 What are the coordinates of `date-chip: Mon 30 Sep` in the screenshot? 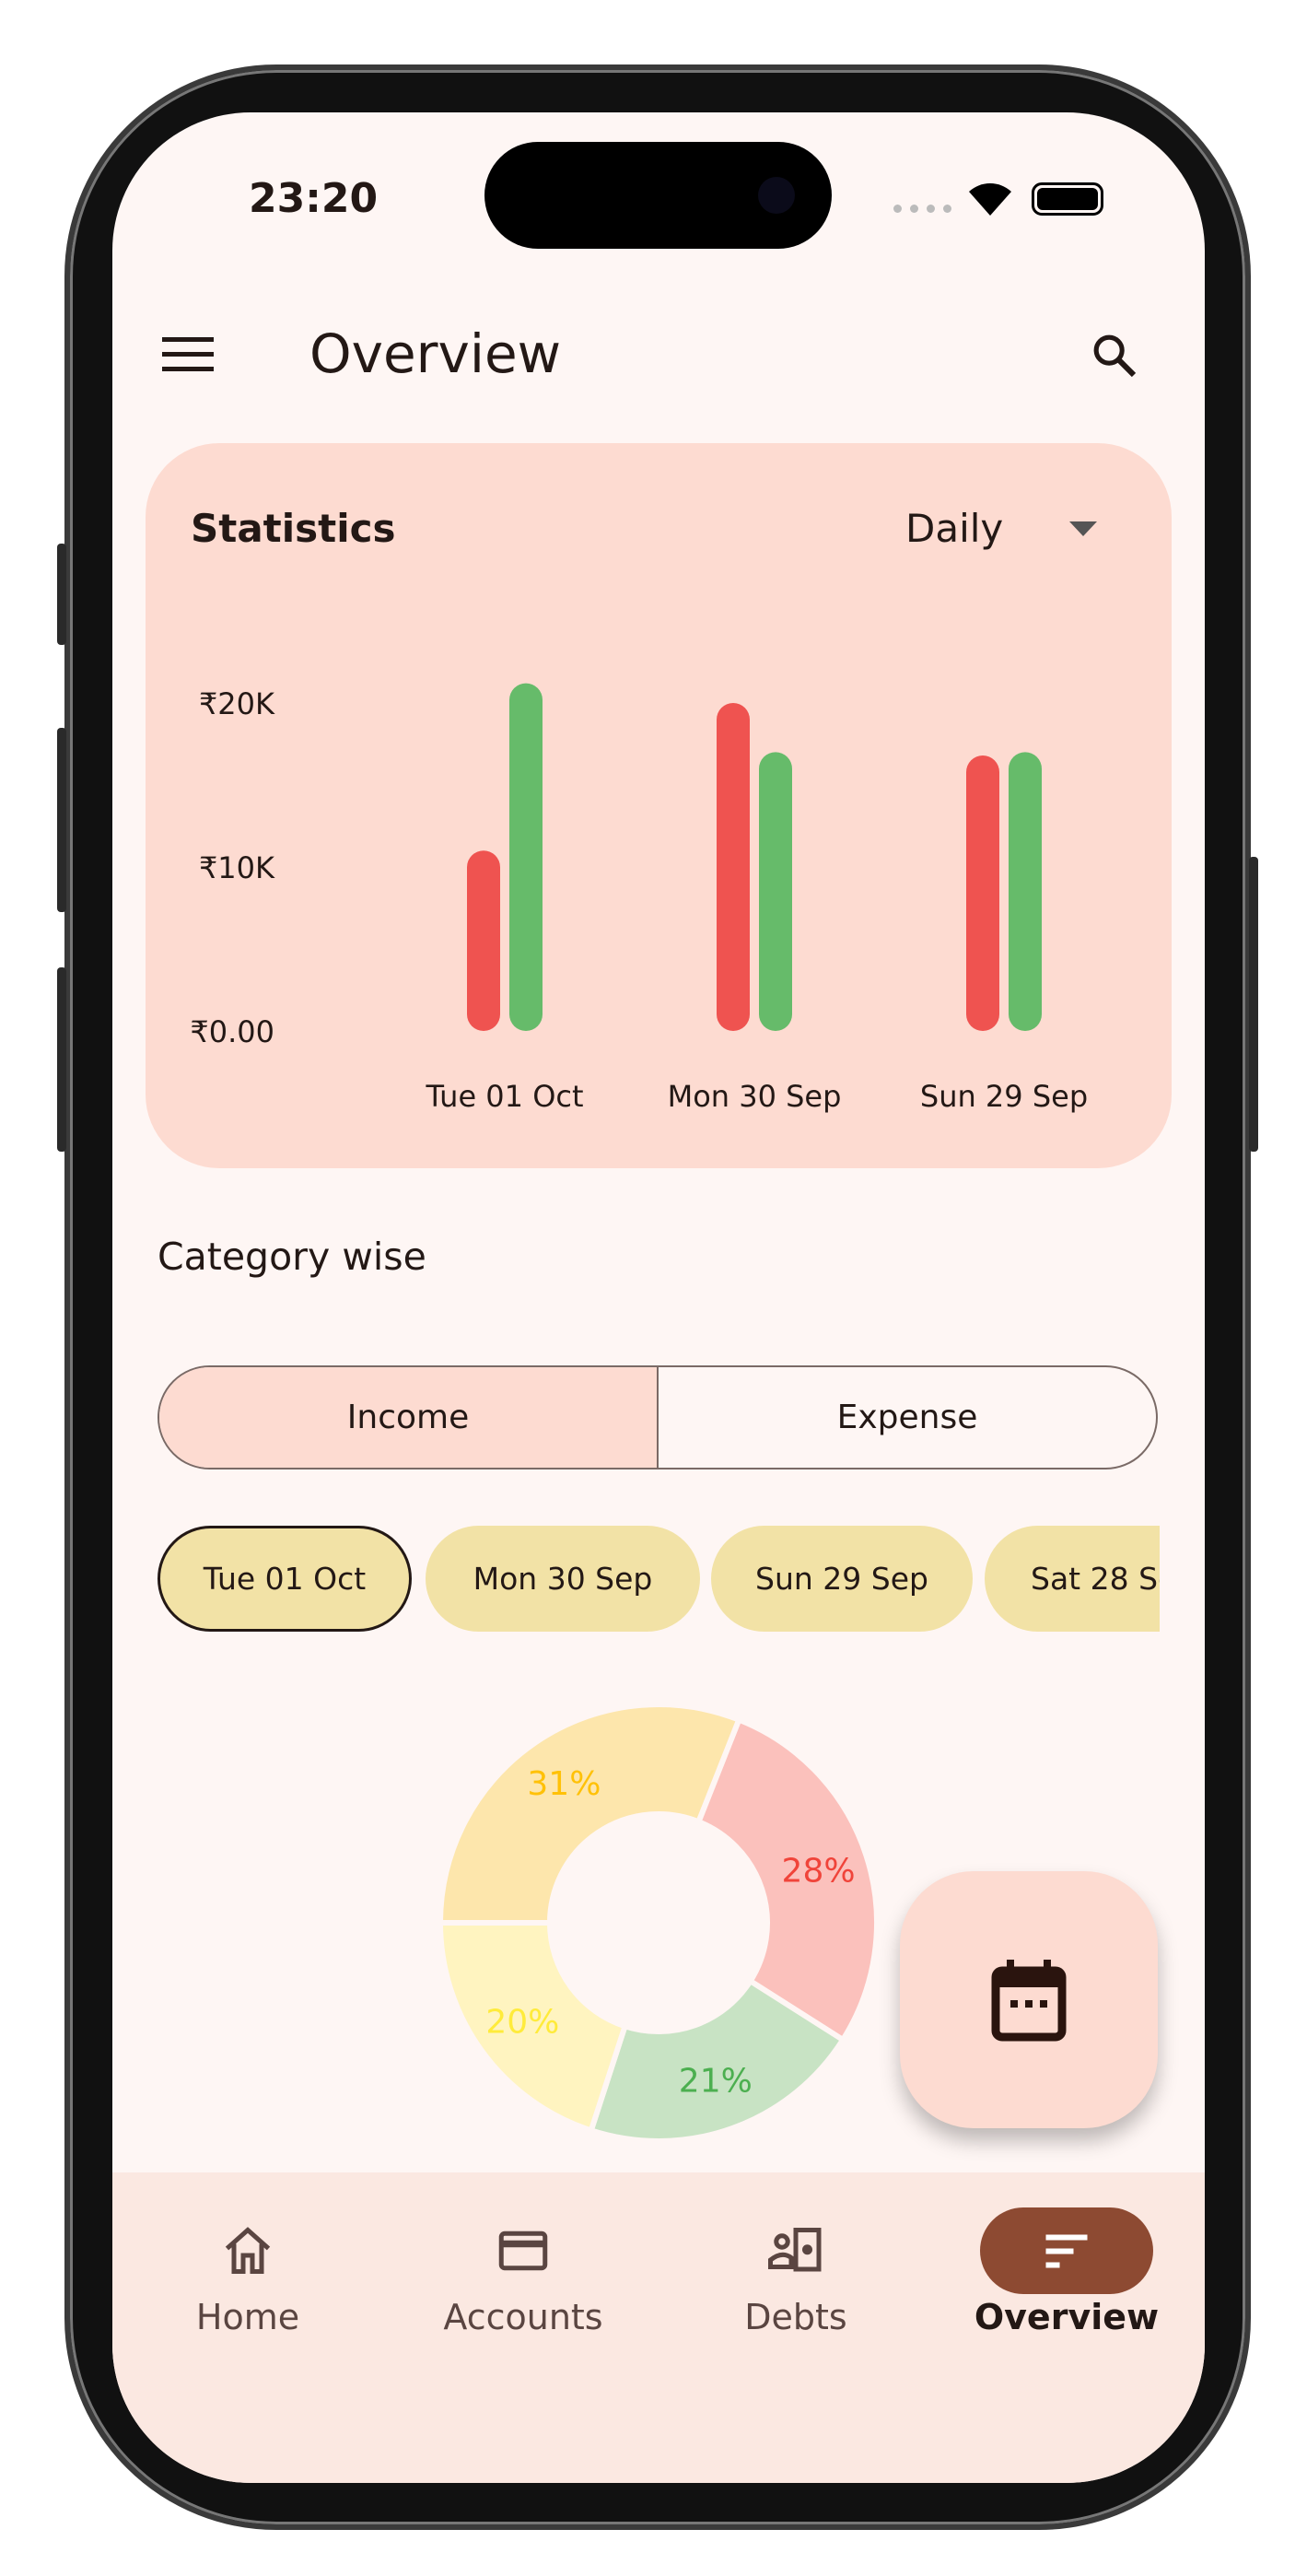 It's located at (563, 1579).